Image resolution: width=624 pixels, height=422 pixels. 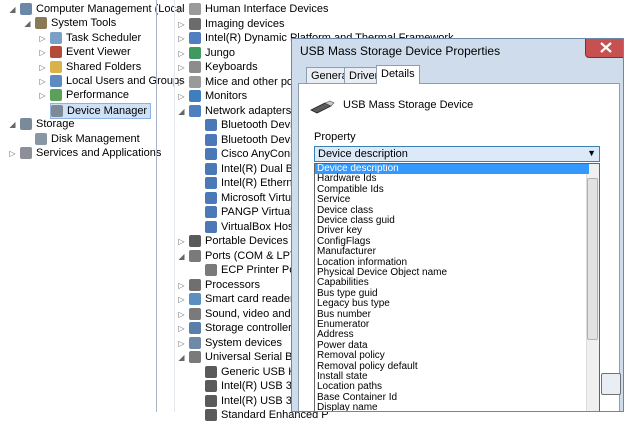 I want to click on port-icon, so click(x=211, y=270).